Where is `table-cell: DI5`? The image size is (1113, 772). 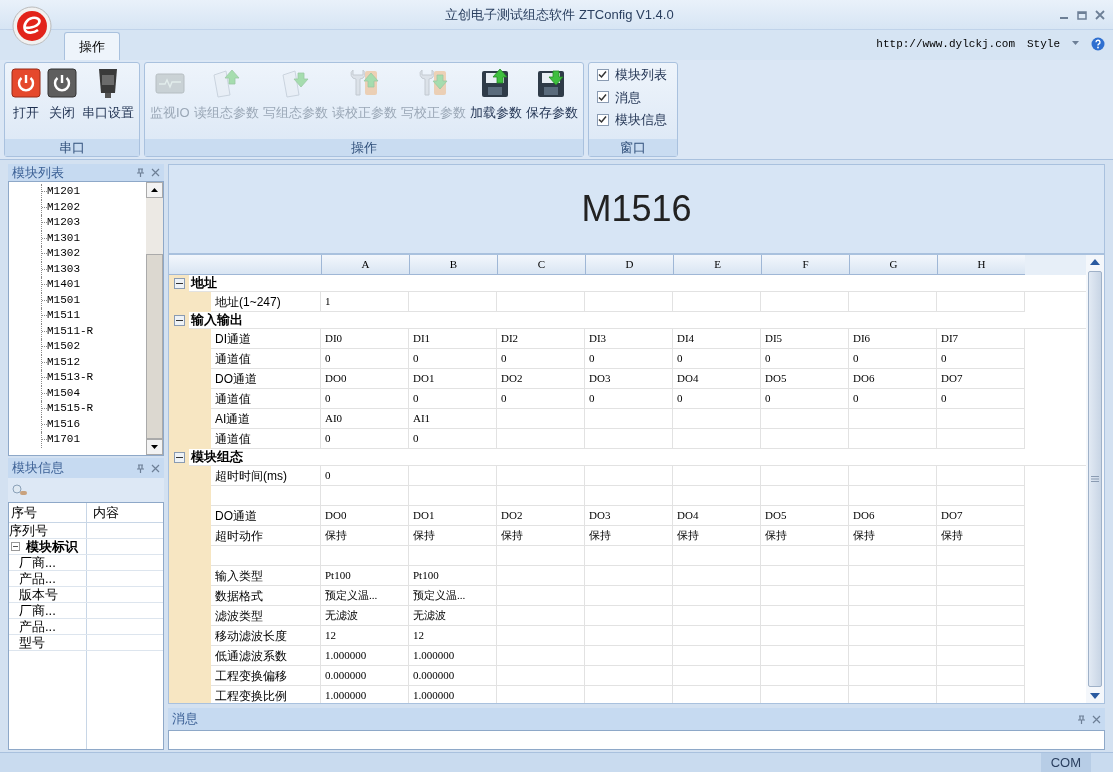 table-cell: DI5 is located at coordinates (805, 339).